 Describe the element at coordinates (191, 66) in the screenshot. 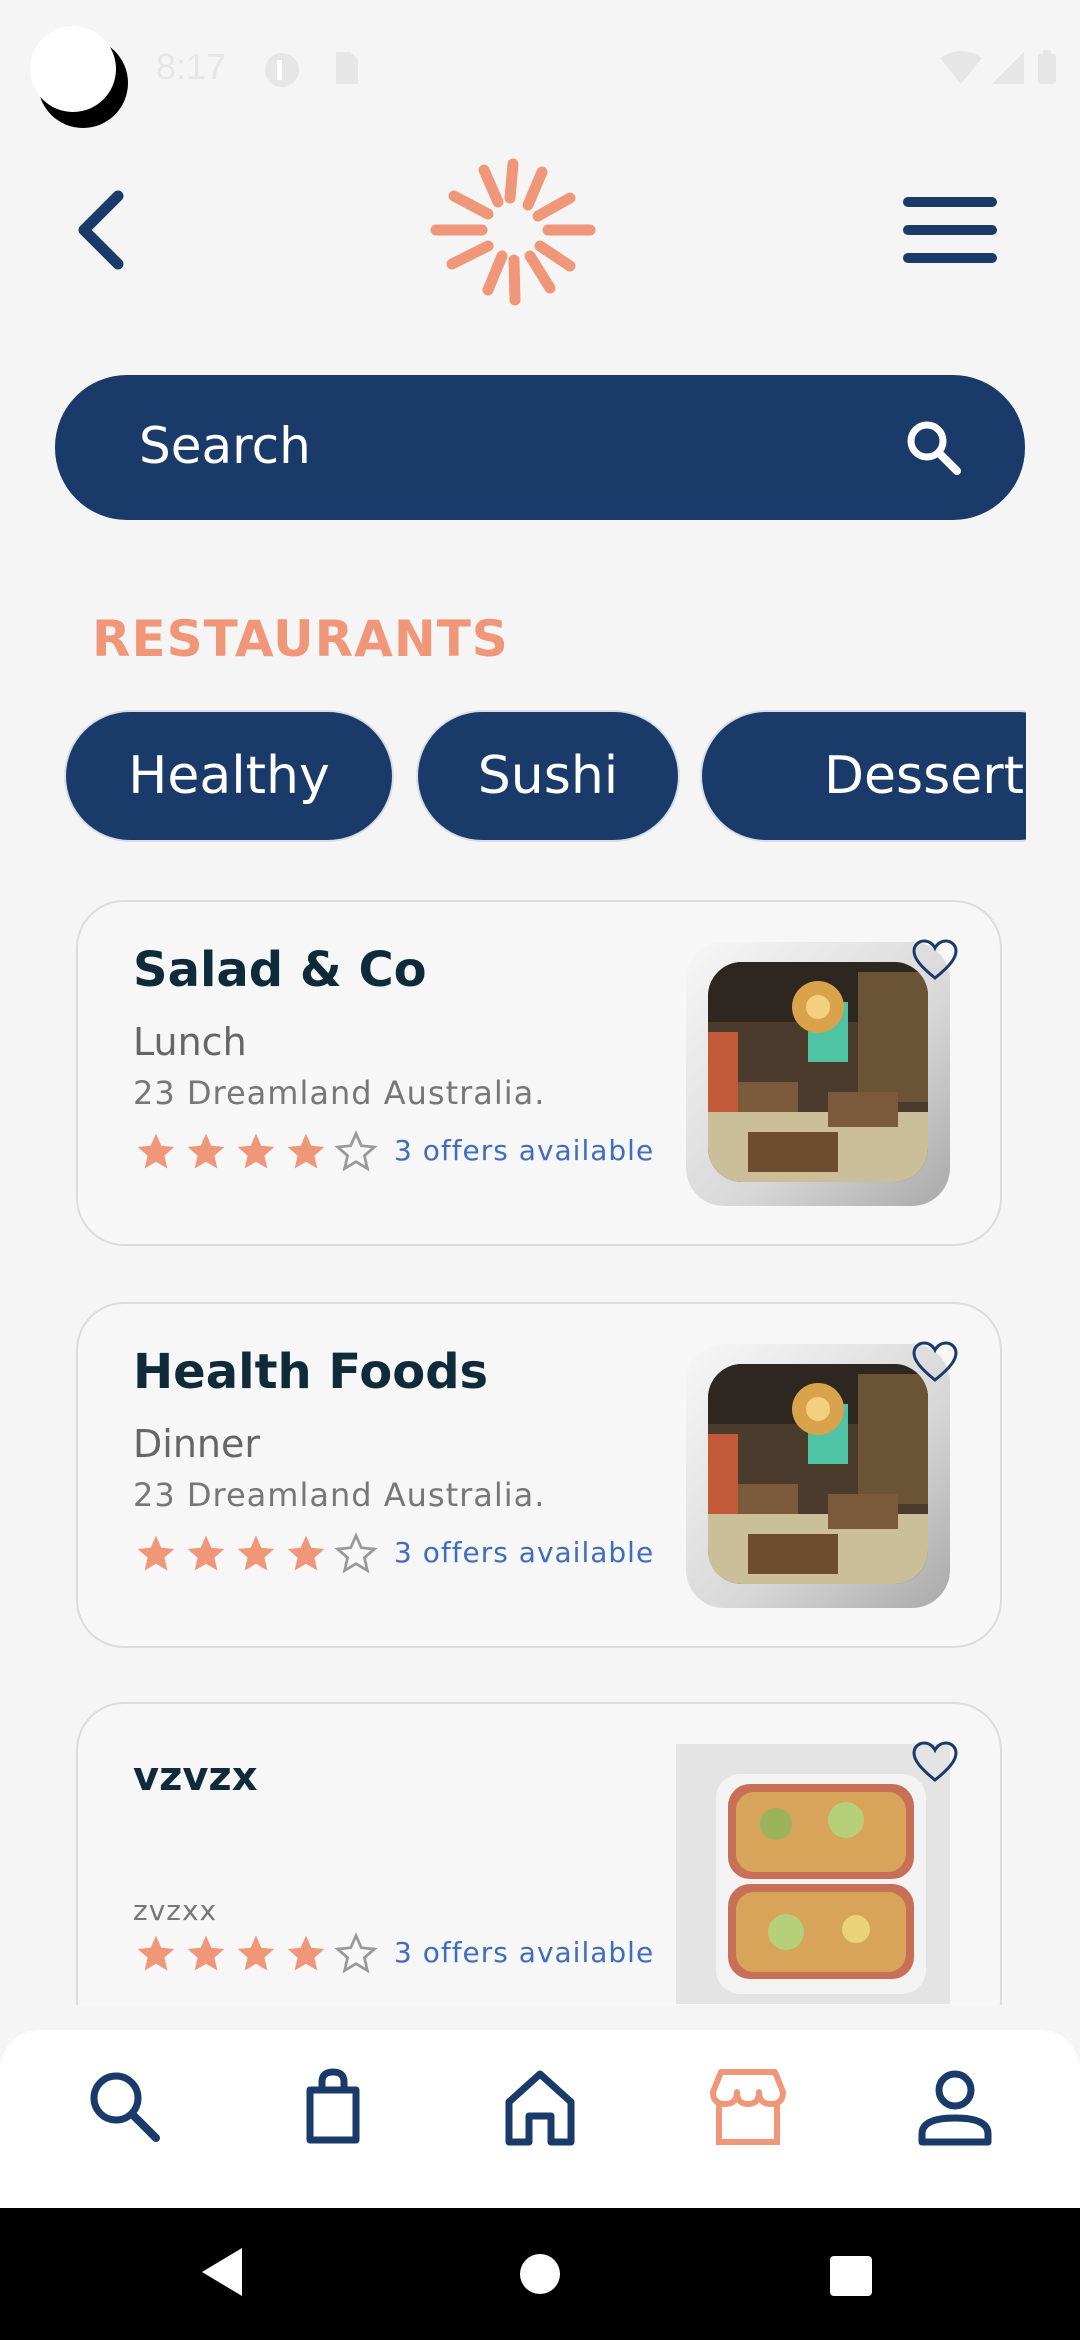

I see `status-time: 8:17` at that location.